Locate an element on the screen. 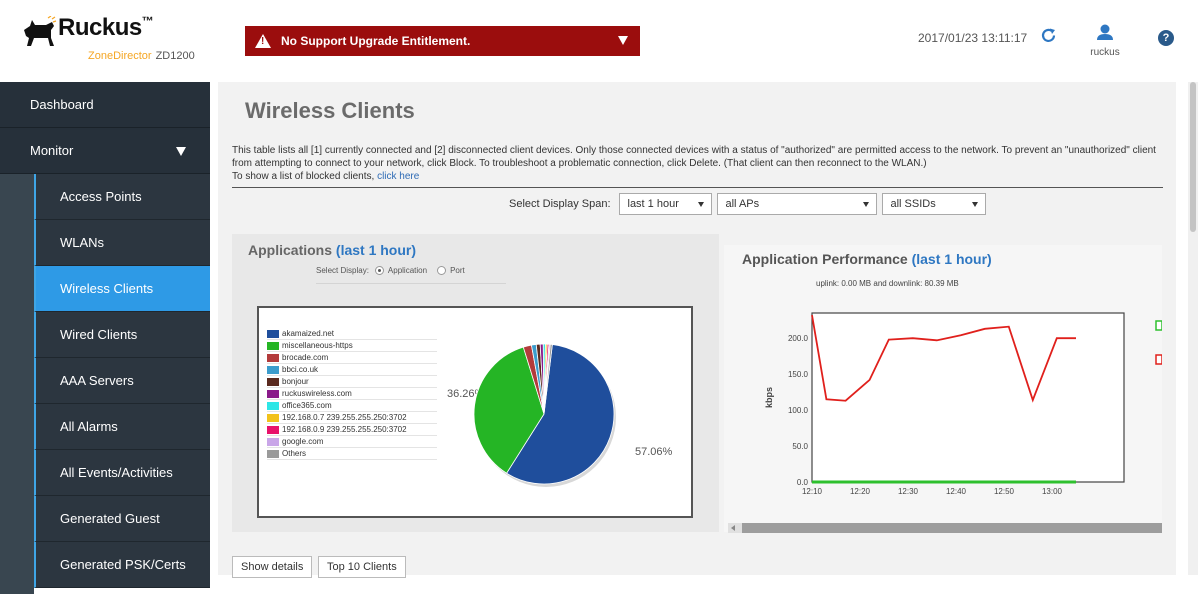 The width and height of the screenshot is (1198, 594). legend-label: google.com is located at coordinates (303, 441).